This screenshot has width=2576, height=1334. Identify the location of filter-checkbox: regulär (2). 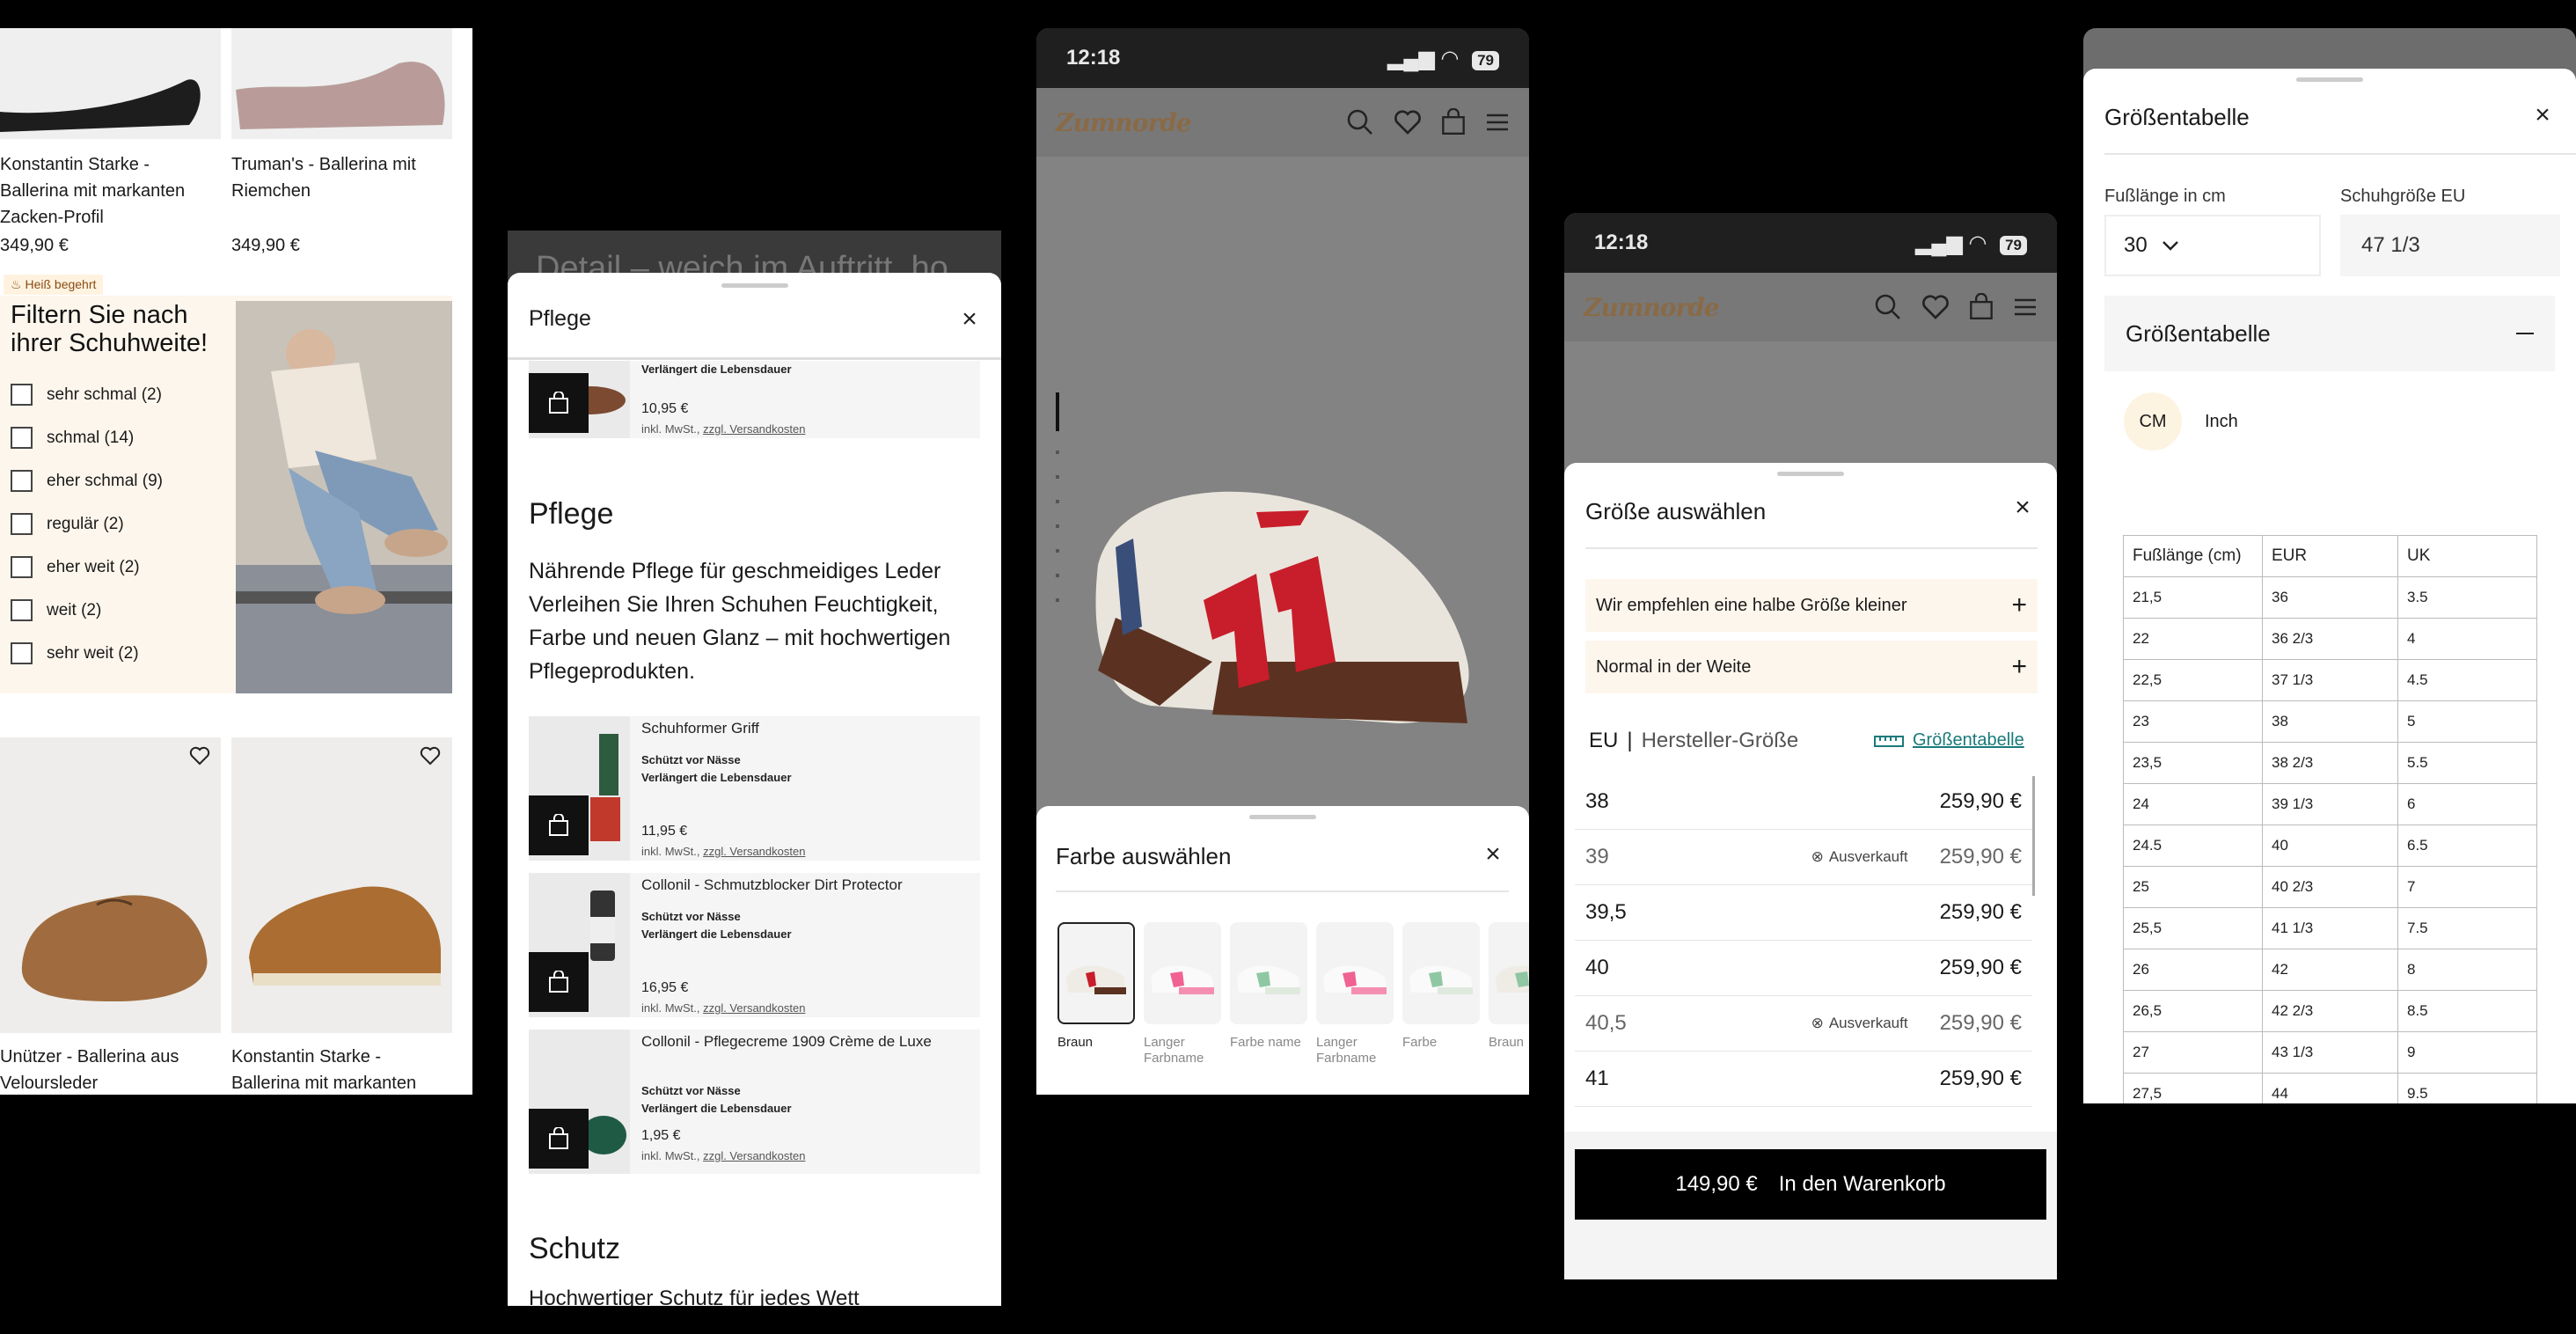
(87, 524).